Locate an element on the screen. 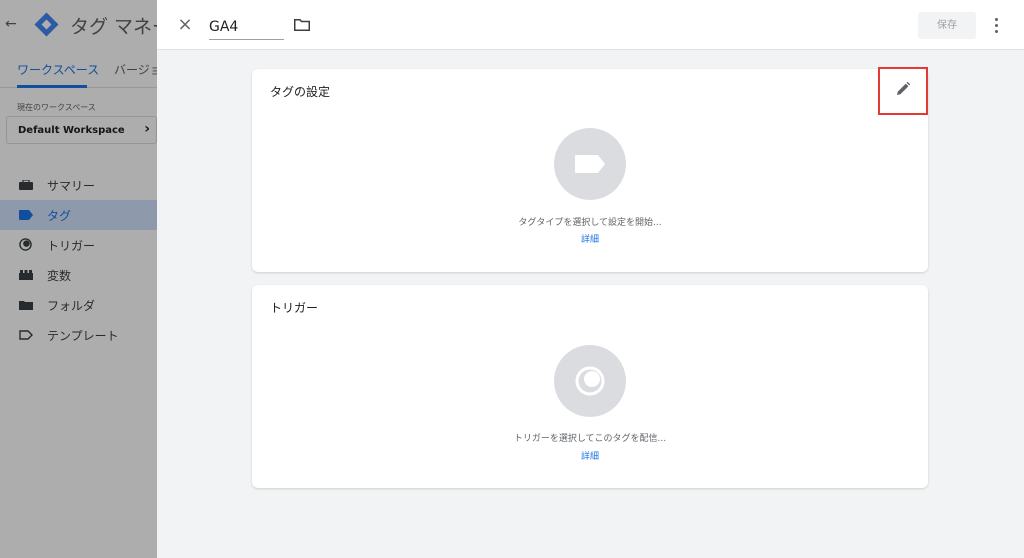 The width and height of the screenshot is (1024, 558). trigger-placeholder is located at coordinates (590, 381).